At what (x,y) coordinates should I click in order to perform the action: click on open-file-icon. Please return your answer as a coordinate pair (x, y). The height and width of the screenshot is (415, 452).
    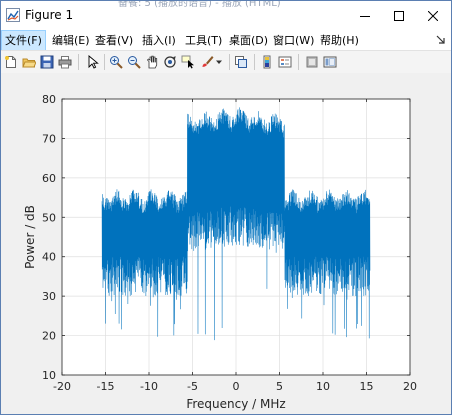
    Looking at the image, I should click on (29, 63).